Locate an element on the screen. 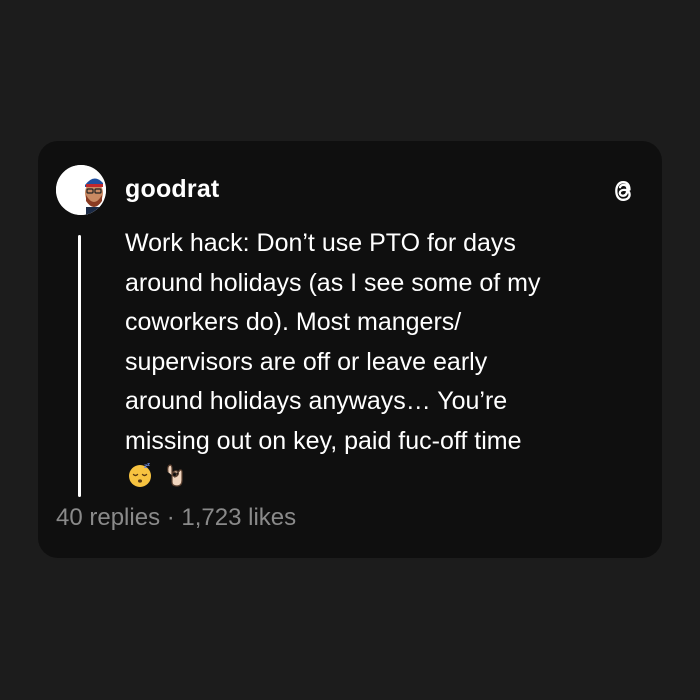 Image resolution: width=700 pixels, height=700 pixels. ok-hand-icon is located at coordinates (174, 475).